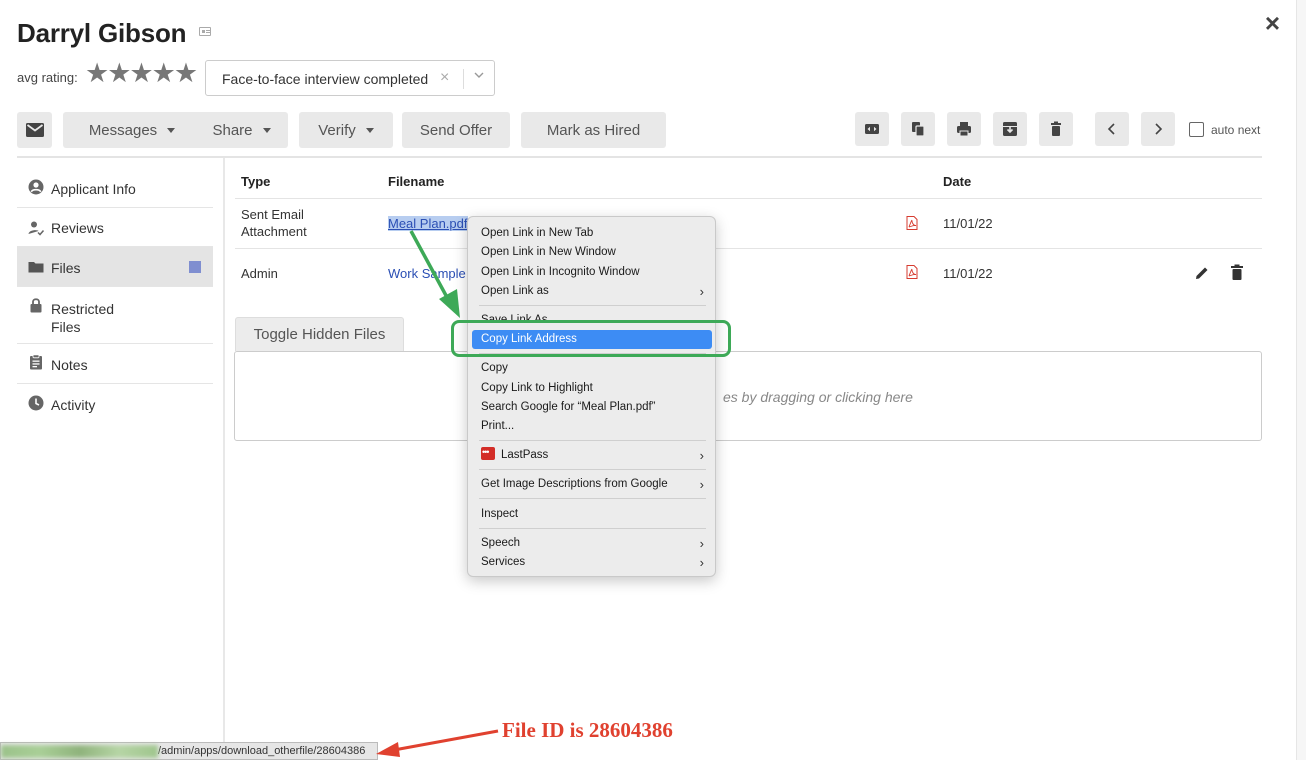 The height and width of the screenshot is (760, 1306). Describe the element at coordinates (115, 227) in the screenshot. I see `sidebar-item-reviews: Reviews` at that location.